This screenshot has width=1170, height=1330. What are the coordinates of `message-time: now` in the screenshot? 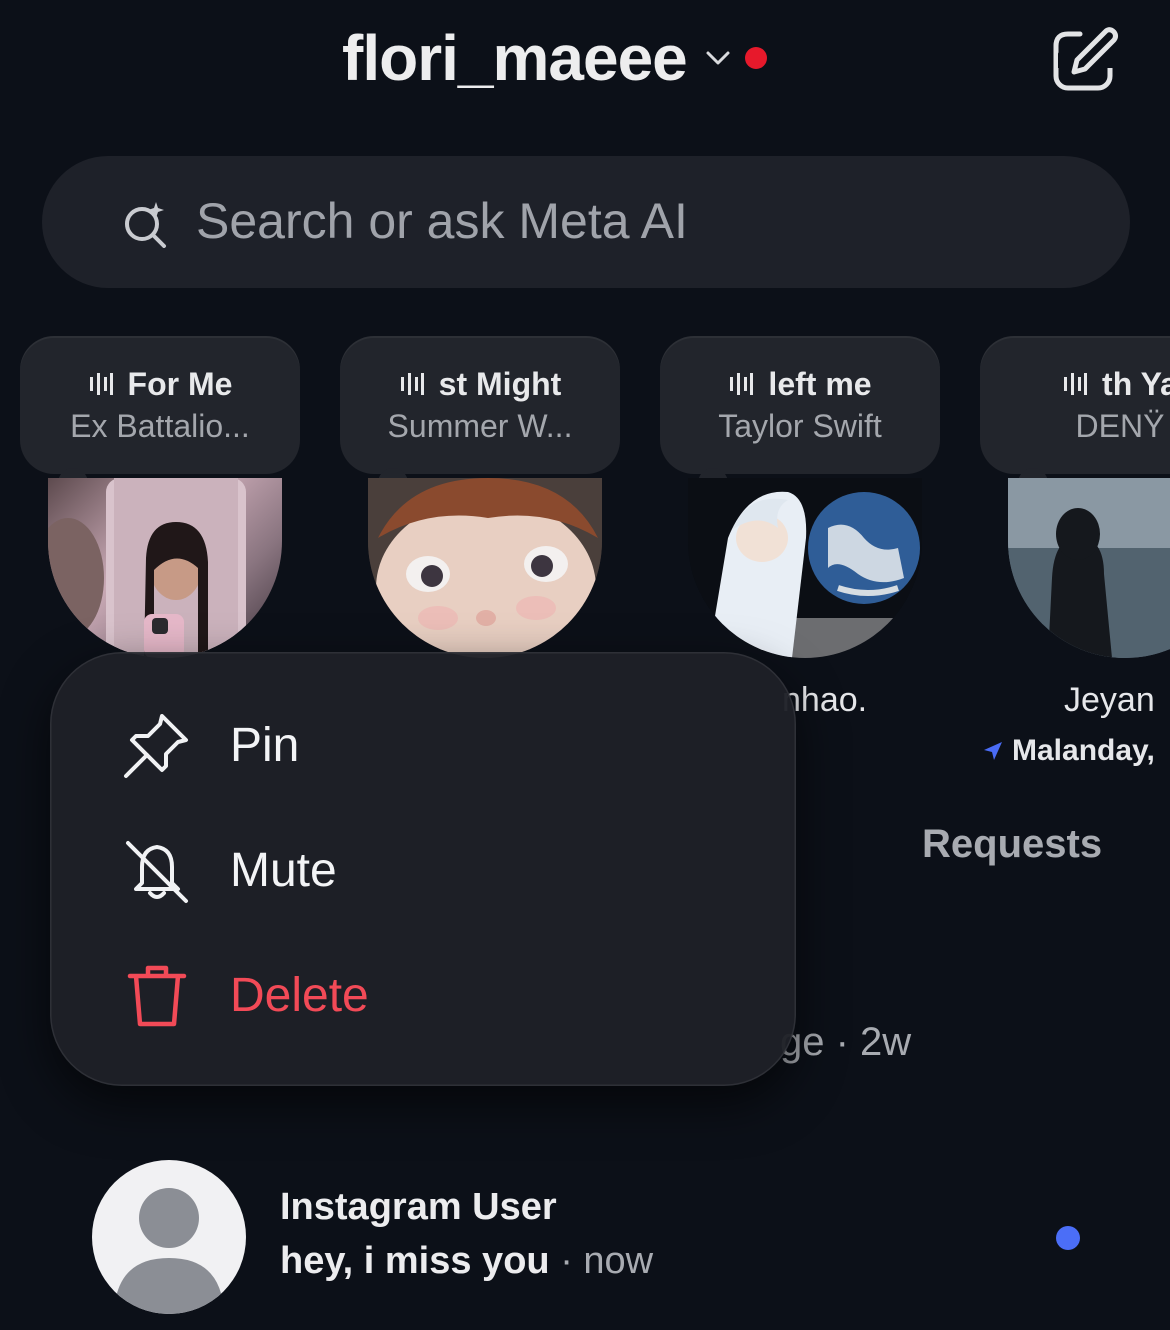 It's located at (618, 1261).